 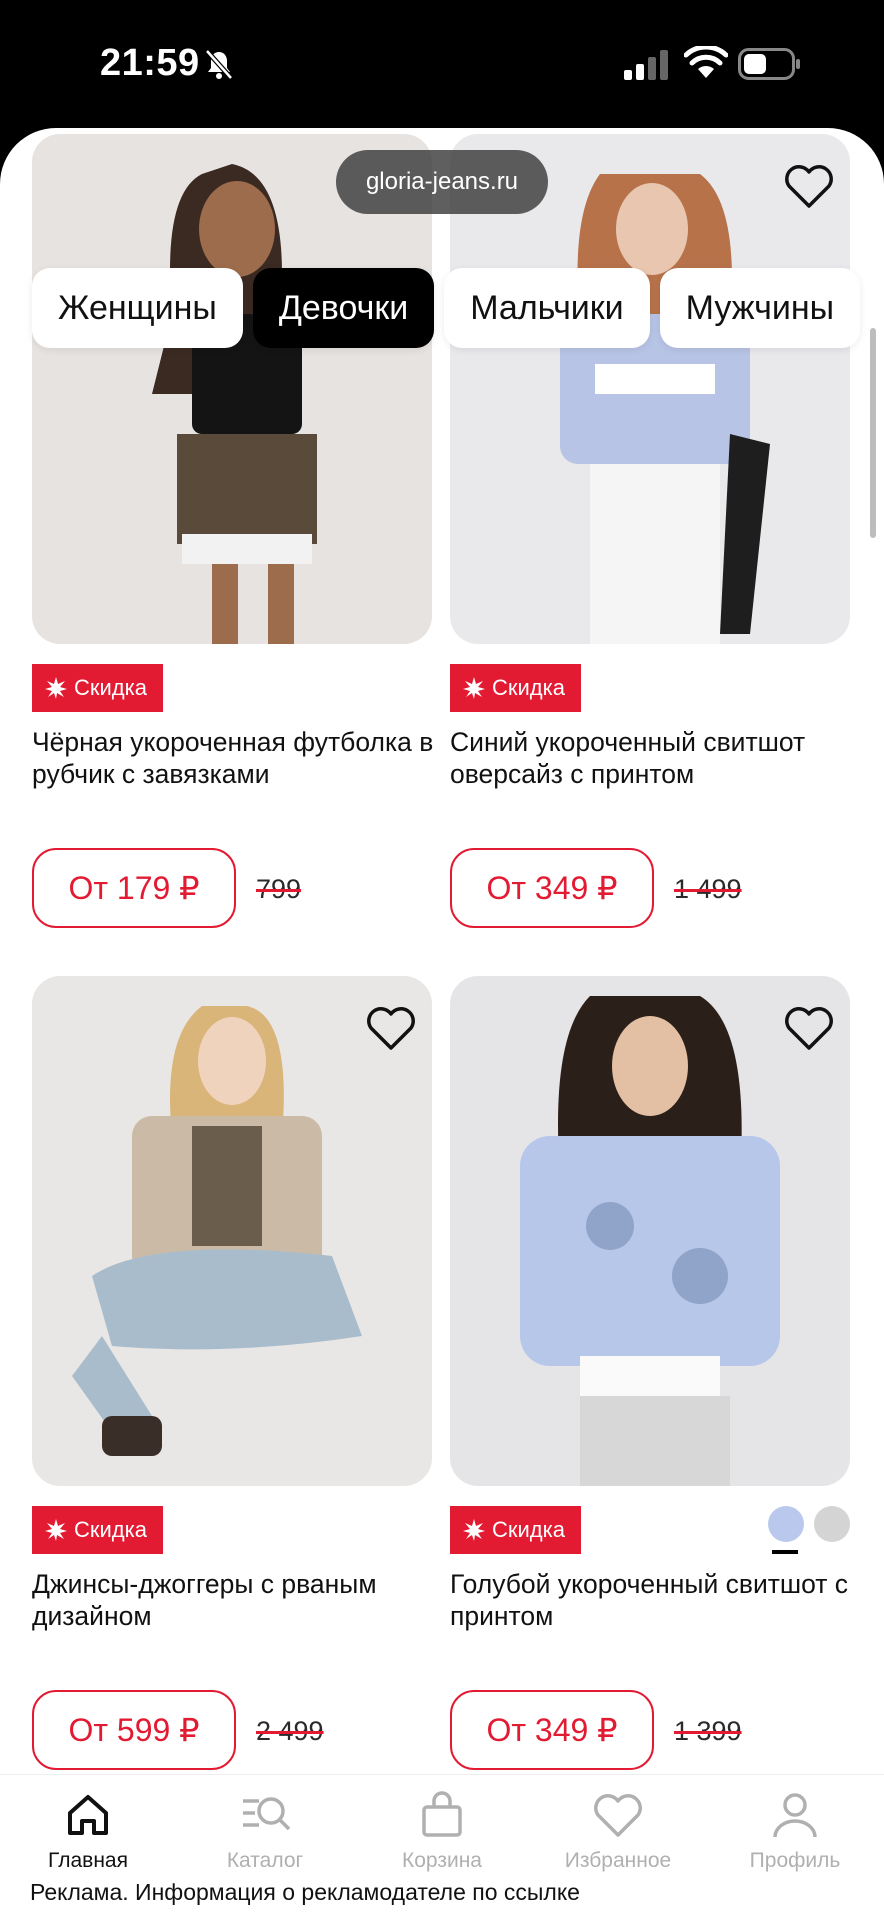 I want to click on catalog-search-icon, so click(x=267, y=1814).